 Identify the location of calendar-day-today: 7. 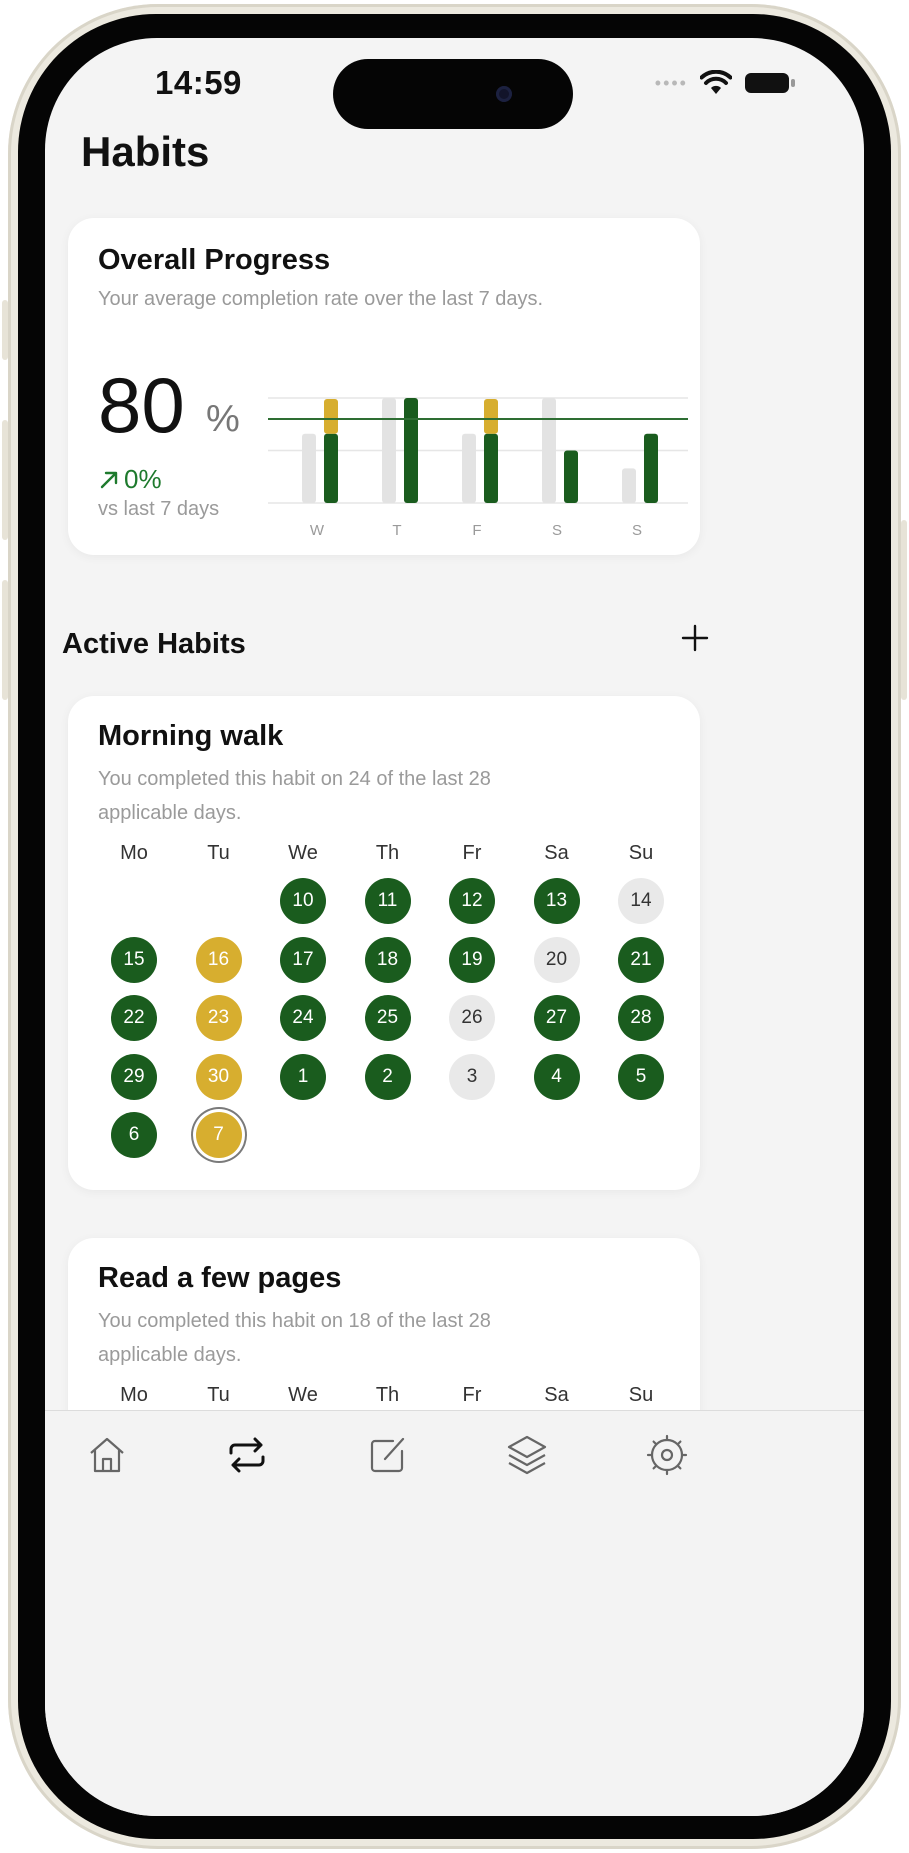
(218, 1135).